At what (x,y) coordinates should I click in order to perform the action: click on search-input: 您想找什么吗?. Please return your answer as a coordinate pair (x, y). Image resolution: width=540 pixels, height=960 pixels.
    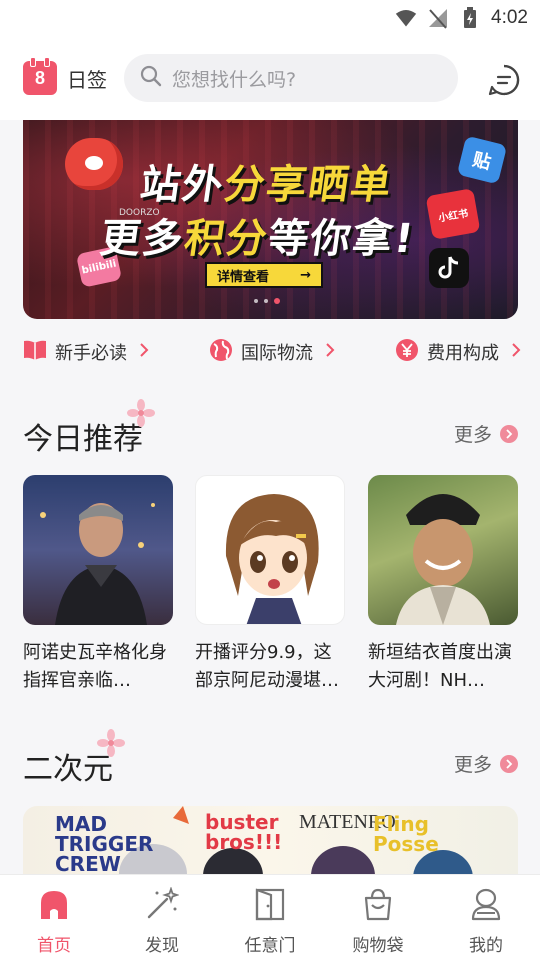
    Looking at the image, I should click on (291, 78).